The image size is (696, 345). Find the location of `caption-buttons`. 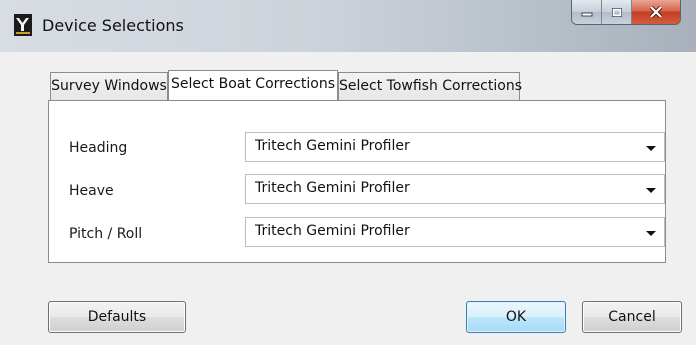

caption-buttons is located at coordinates (626, 12).